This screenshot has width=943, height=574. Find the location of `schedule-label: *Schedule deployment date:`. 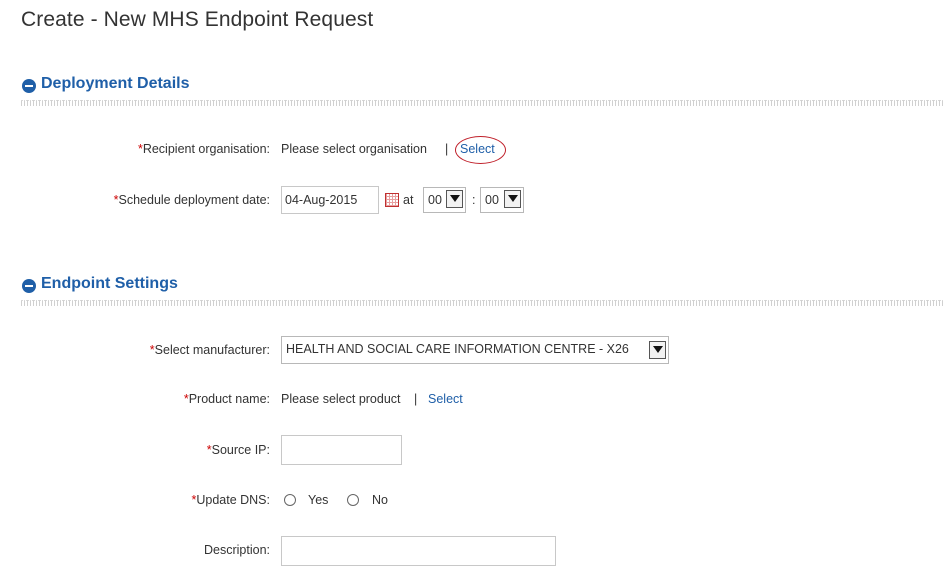

schedule-label: *Schedule deployment date: is located at coordinates (192, 200).